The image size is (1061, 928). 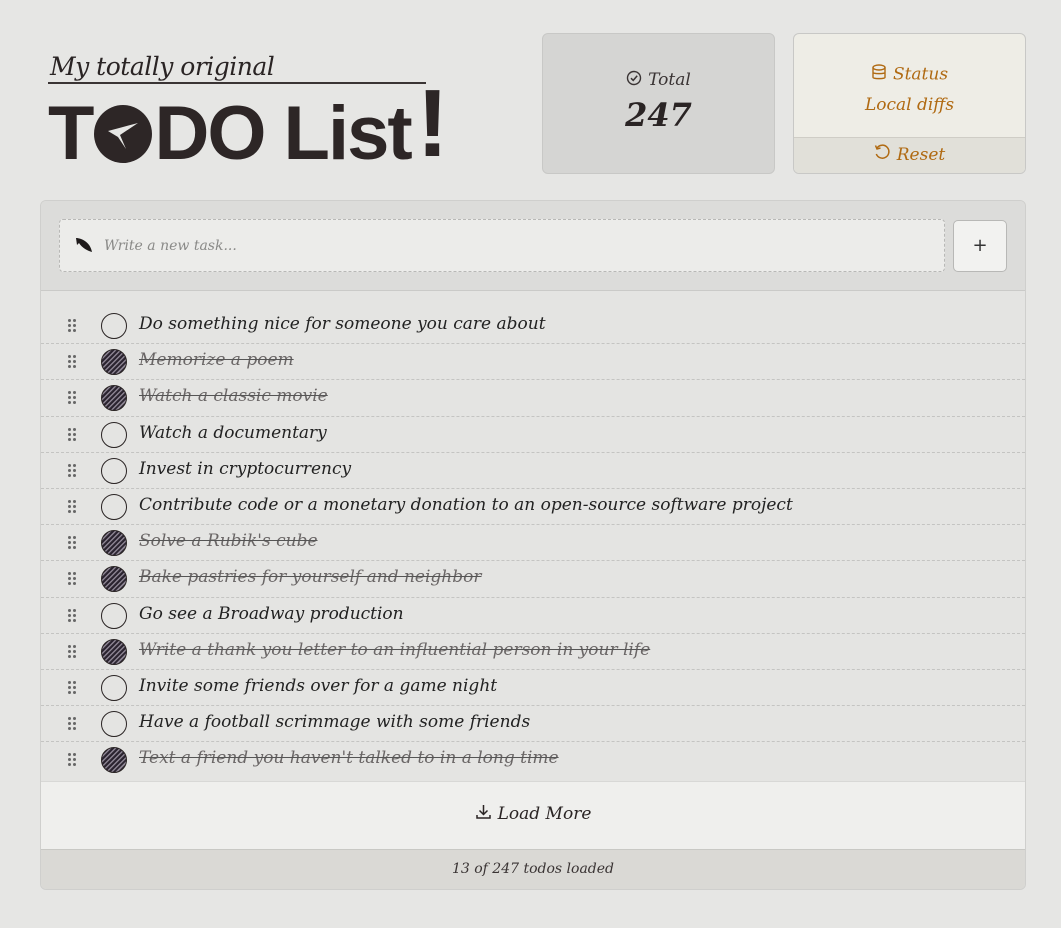 What do you see at coordinates (228, 541) in the screenshot?
I see `todo-text: Solve a Rubik's cube` at bounding box center [228, 541].